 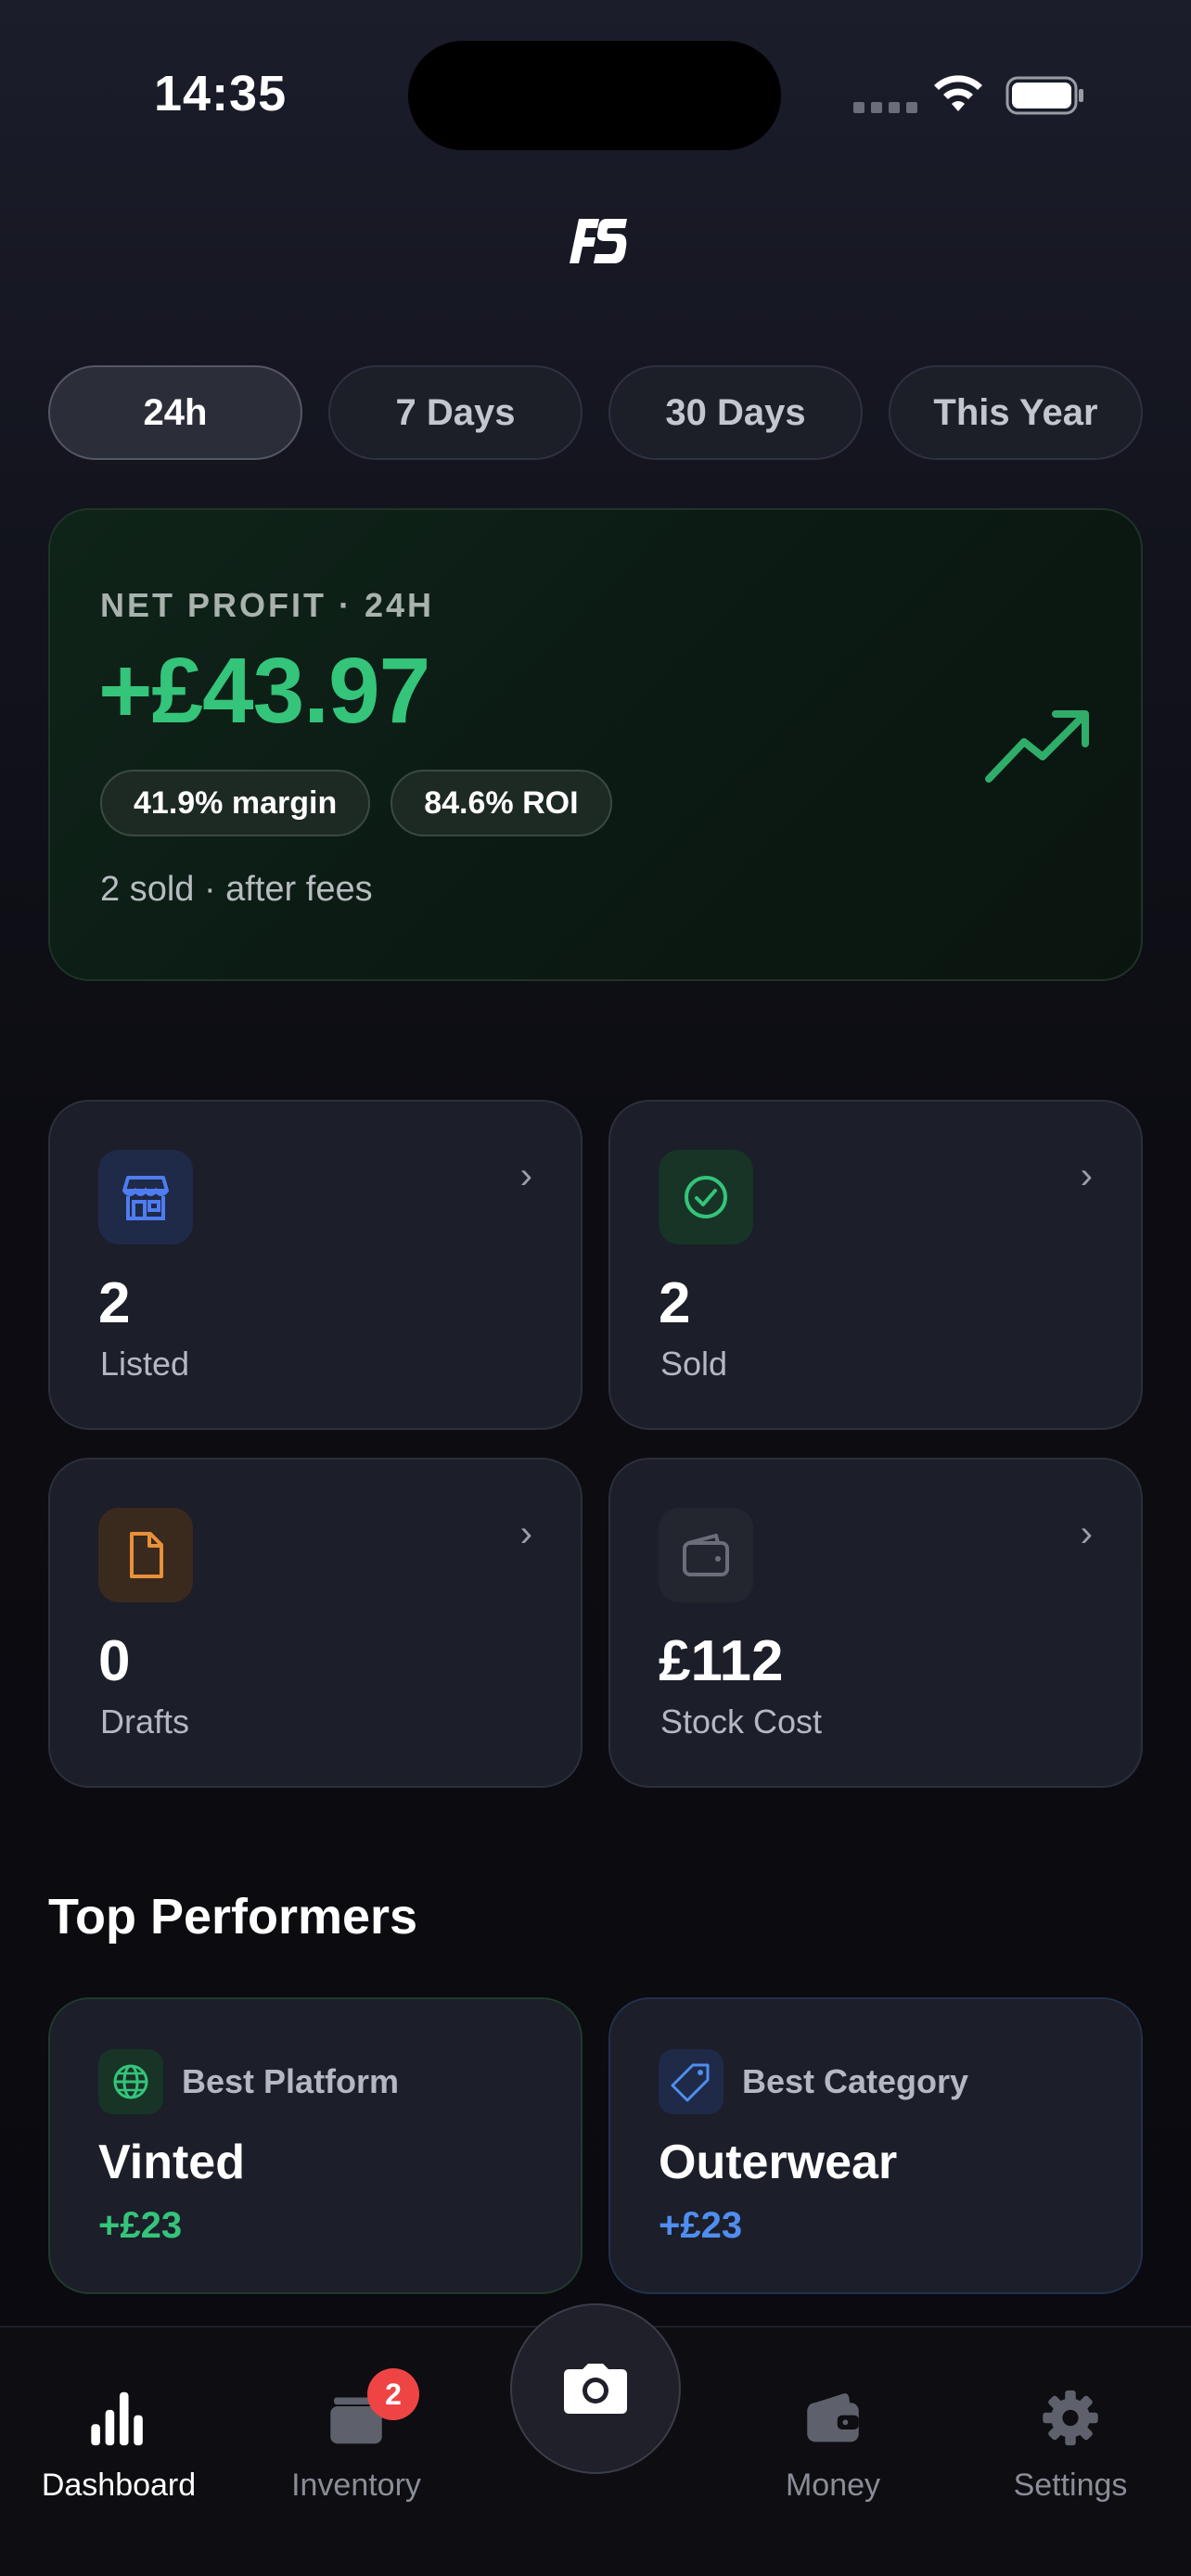 I want to click on nav-money: Money, so click(x=833, y=2434).